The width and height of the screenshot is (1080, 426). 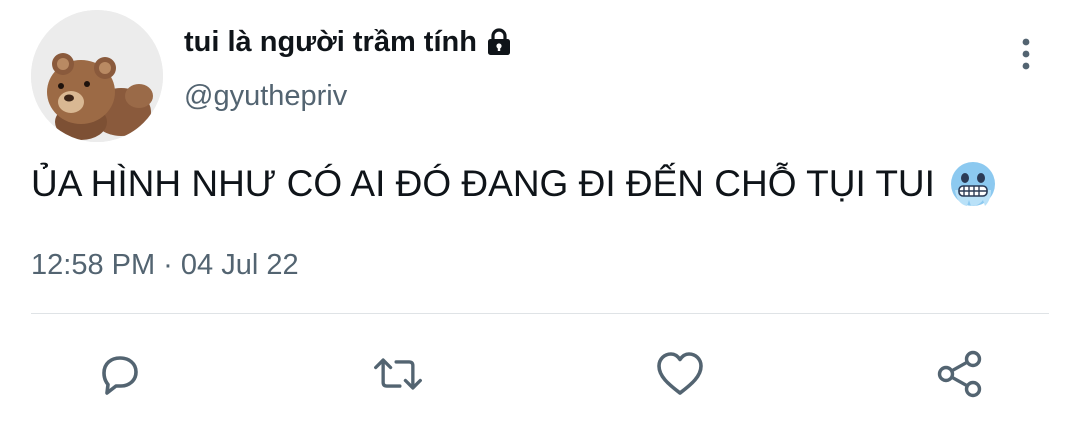 What do you see at coordinates (165, 265) in the screenshot?
I see `tweet-timestamp: 12:58 PM · 04 Jul 22` at bounding box center [165, 265].